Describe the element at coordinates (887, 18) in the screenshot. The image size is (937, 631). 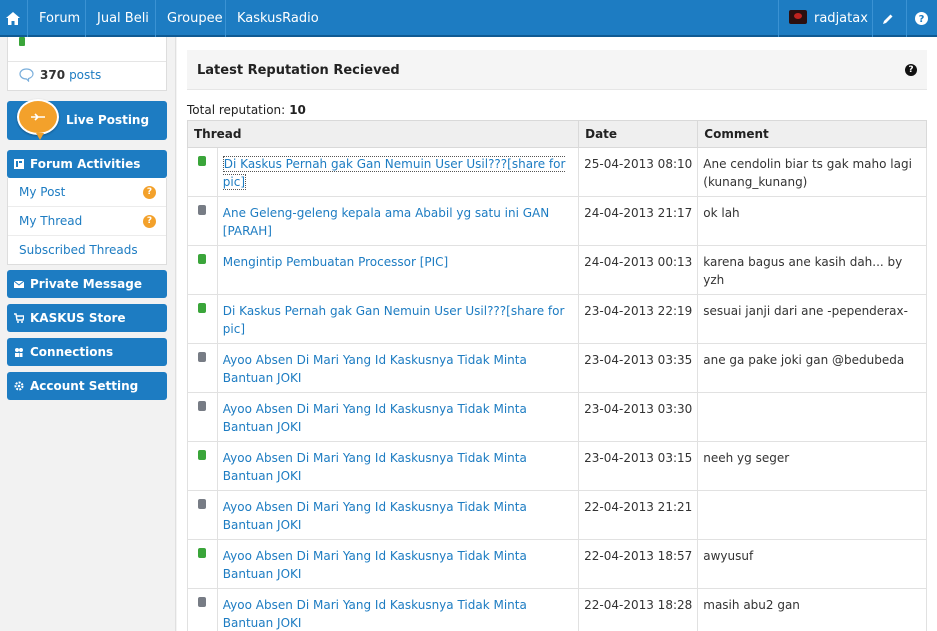
I see `pencil-icon` at that location.